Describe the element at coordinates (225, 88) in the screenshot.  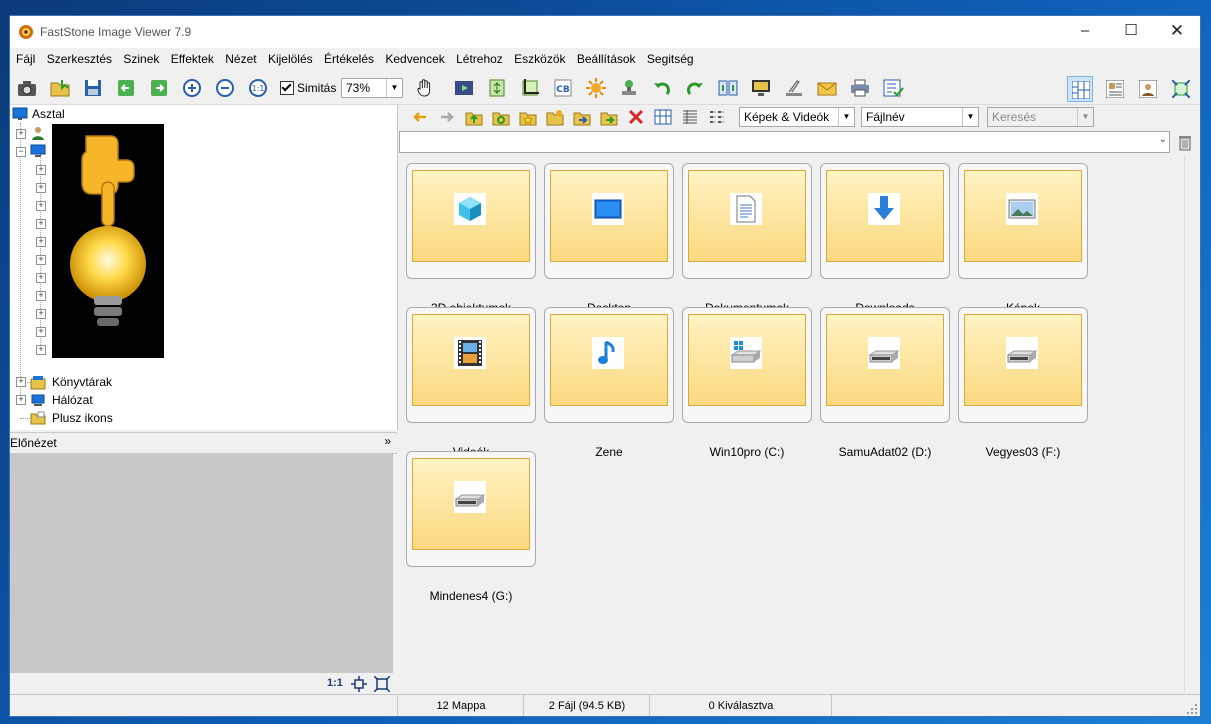
I see `zoom-out-button` at that location.